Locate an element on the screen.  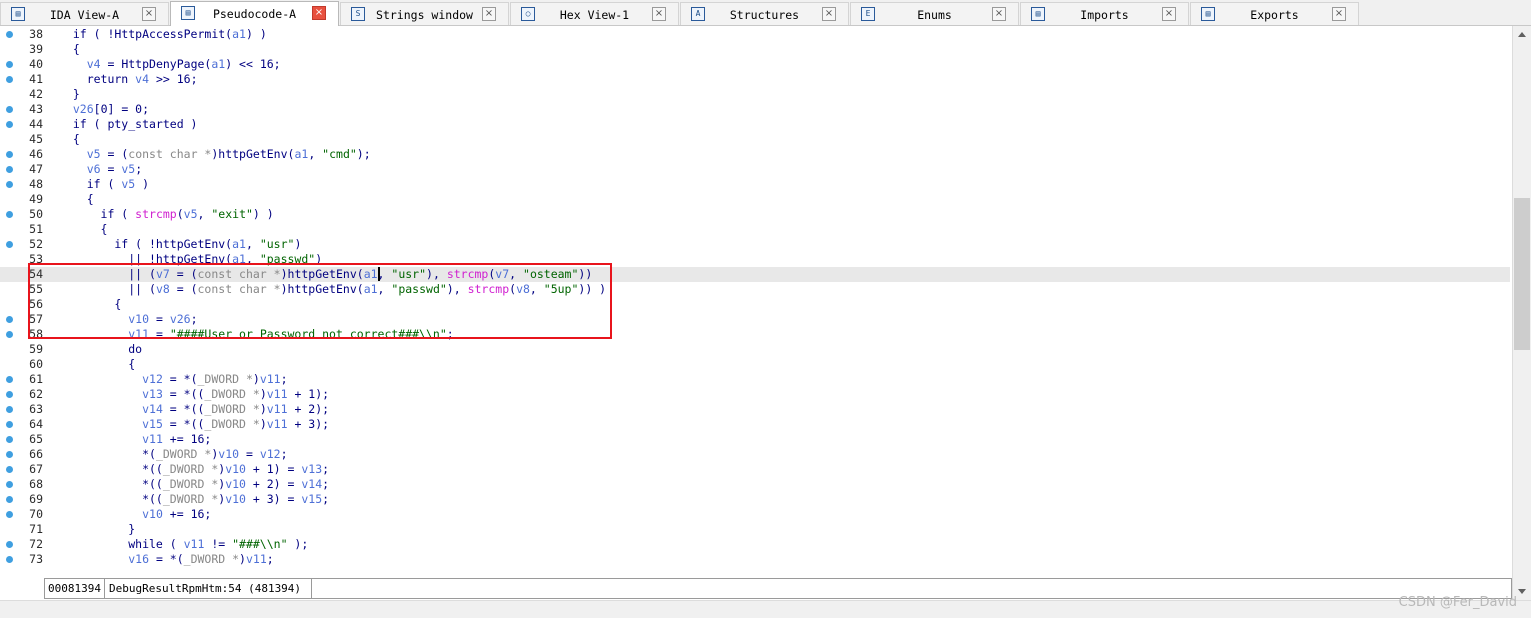
code-line: 44 if ( pty_started ) is located at coordinates (755, 124).